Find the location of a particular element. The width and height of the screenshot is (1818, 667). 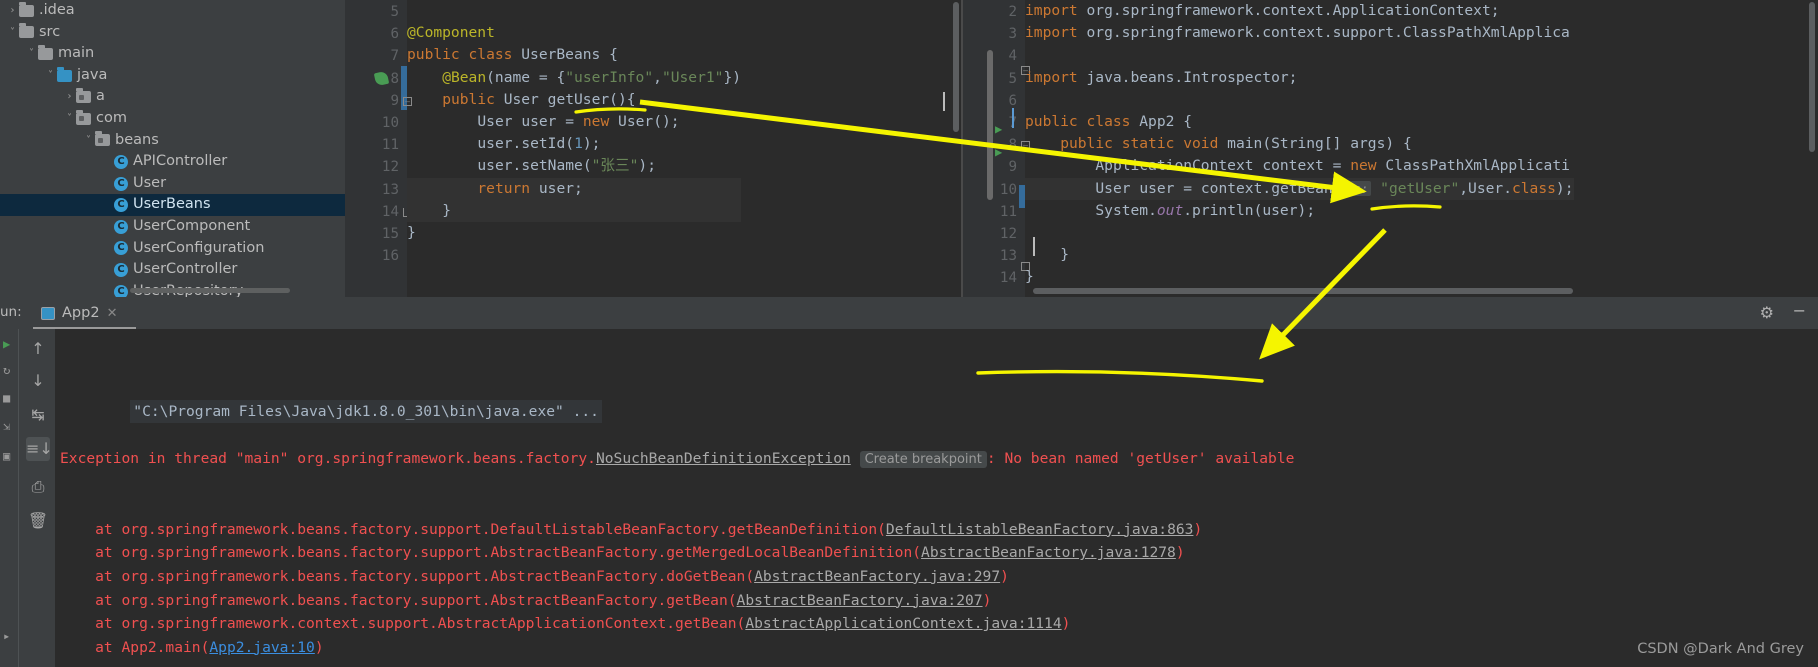

tree-item-com: ˅ com is located at coordinates (172, 119).